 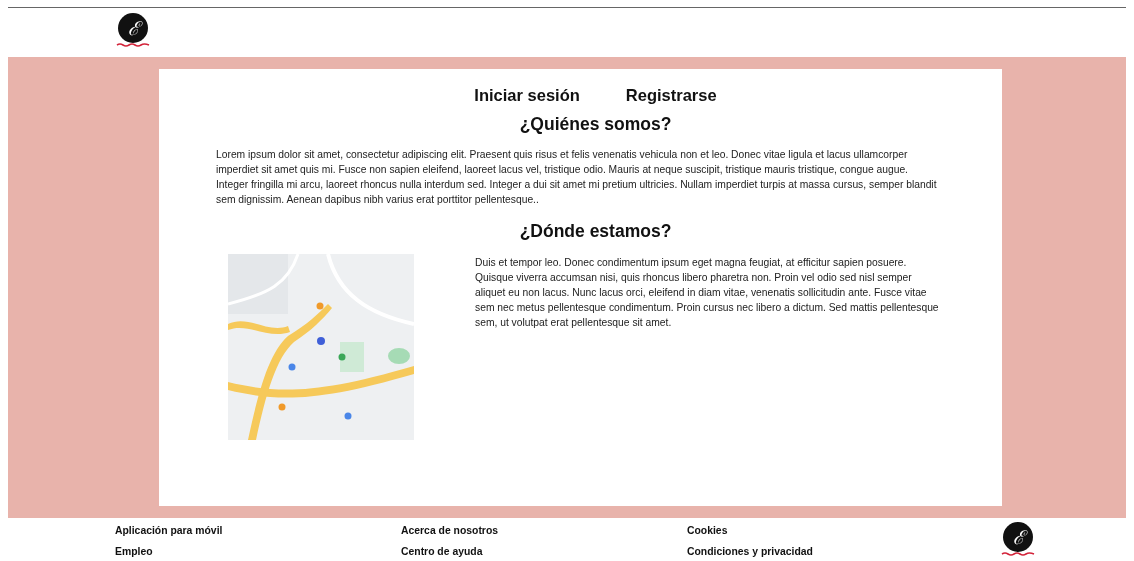 I want to click on footer-link: Centro de ayuda, so click(x=544, y=551).